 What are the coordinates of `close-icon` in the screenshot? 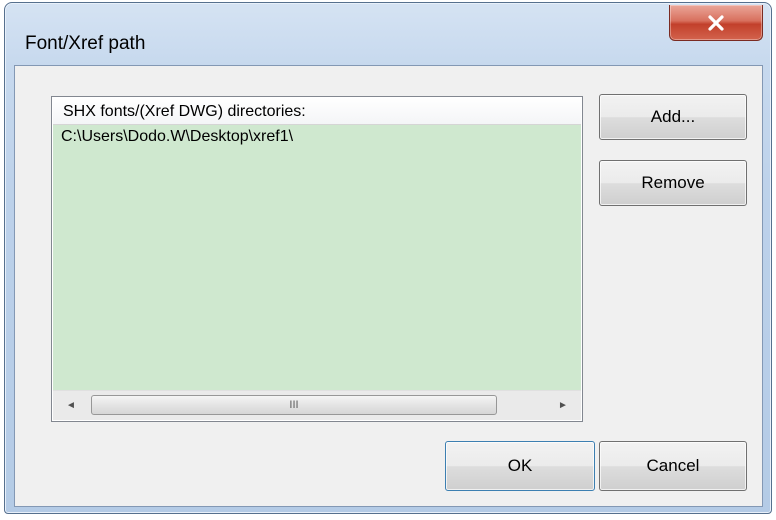 It's located at (716, 22).